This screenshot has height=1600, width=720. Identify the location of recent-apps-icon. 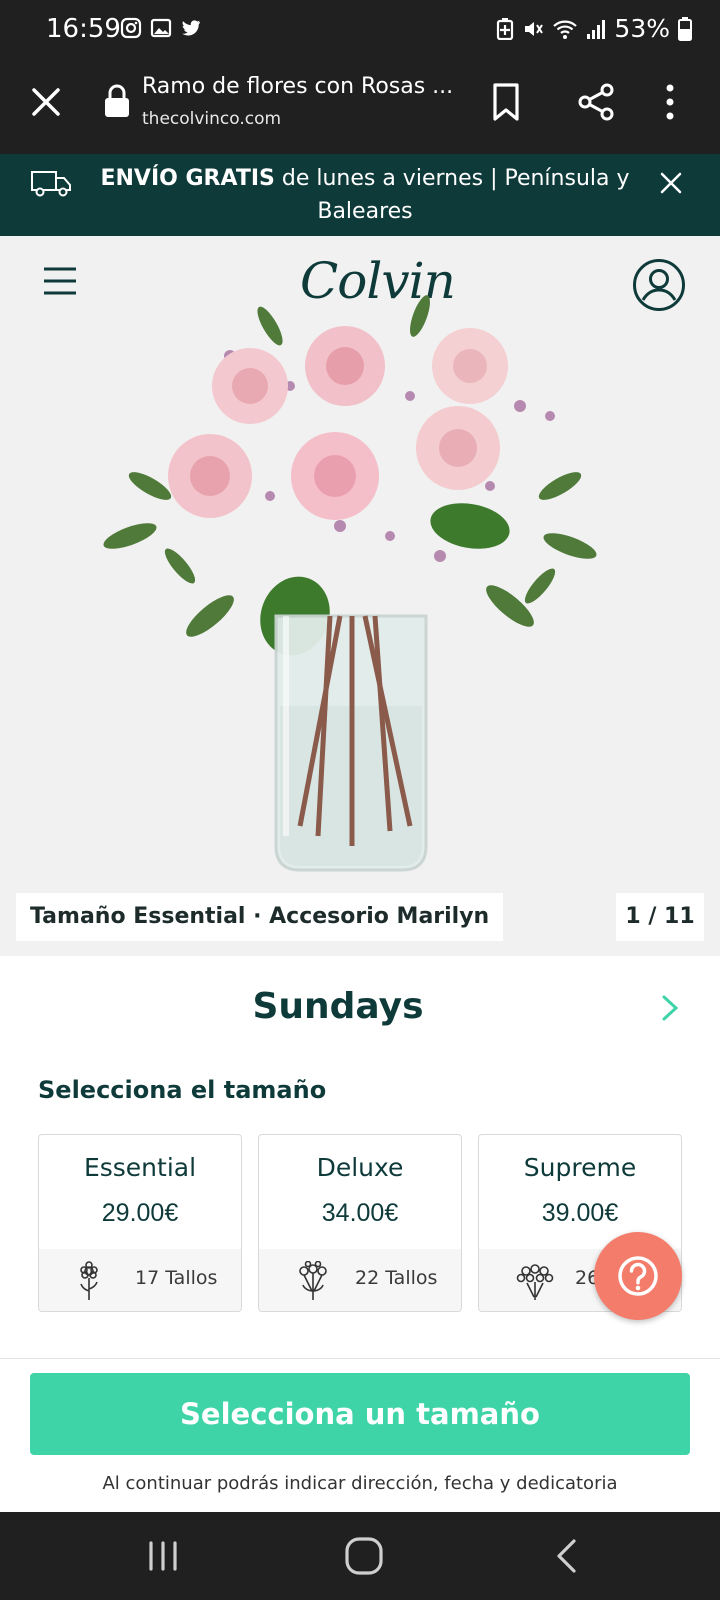
(163, 1556).